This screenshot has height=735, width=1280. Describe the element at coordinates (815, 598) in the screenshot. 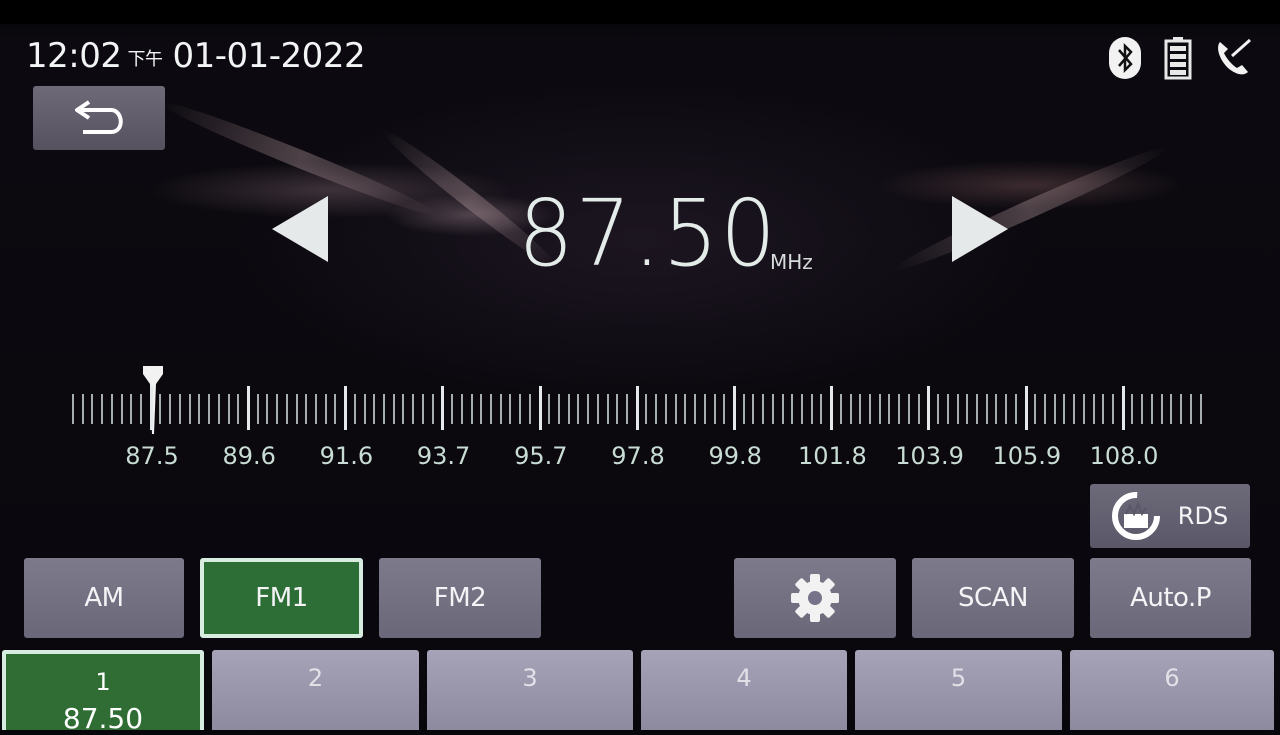

I see `settings-button` at that location.